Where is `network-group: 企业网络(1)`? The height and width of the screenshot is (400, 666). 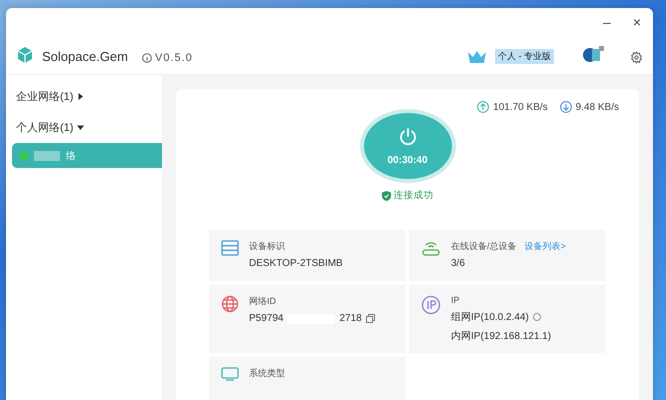
network-group: 企业网络(1) is located at coordinates (84, 96).